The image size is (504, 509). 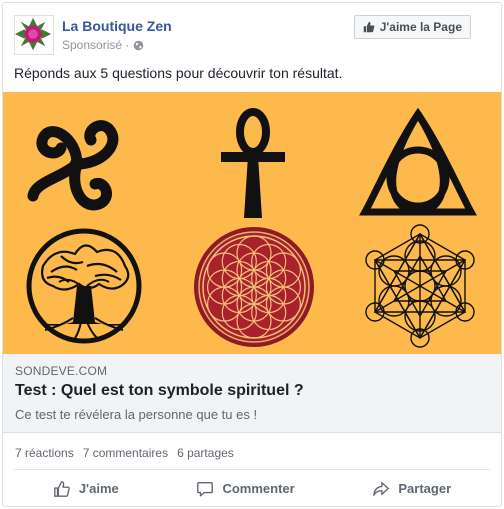 What do you see at coordinates (159, 391) in the screenshot?
I see `link-title: Test : Quel est ton symbole spirituel ?` at bounding box center [159, 391].